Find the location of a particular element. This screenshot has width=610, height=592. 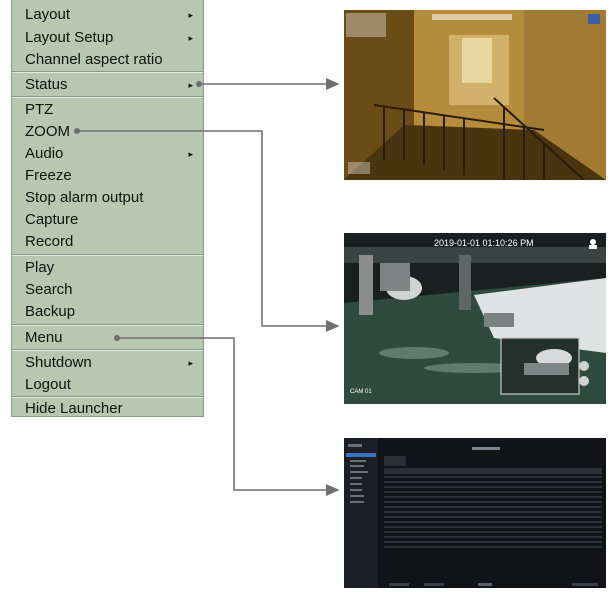

setup-menu-preview is located at coordinates (475, 513).